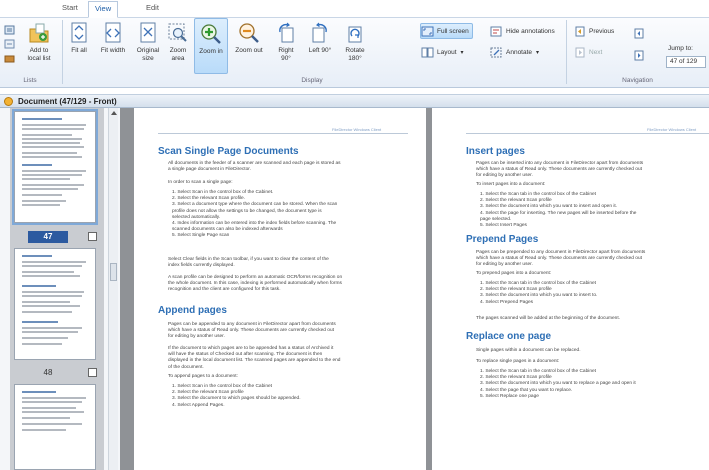  Describe the element at coordinates (319, 32) in the screenshot. I see `rotate-left-icon` at that location.